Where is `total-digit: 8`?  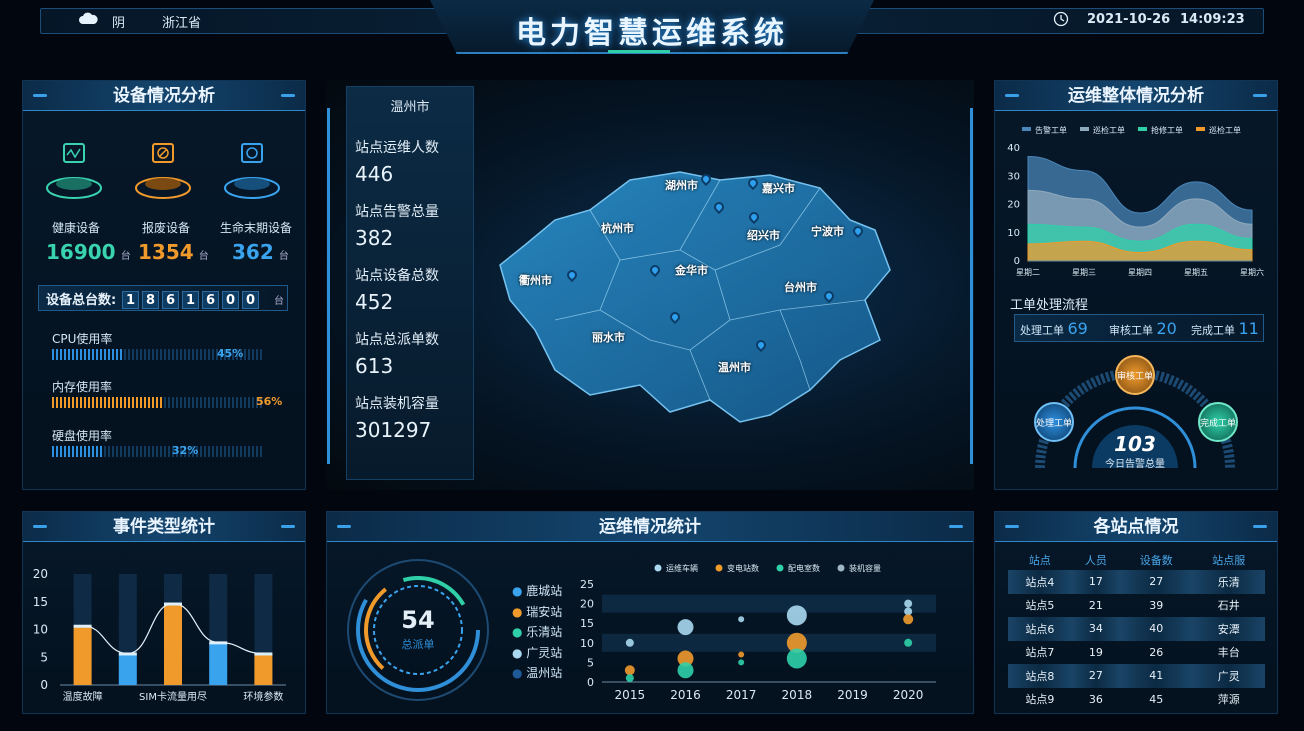 total-digit: 8 is located at coordinates (150, 300).